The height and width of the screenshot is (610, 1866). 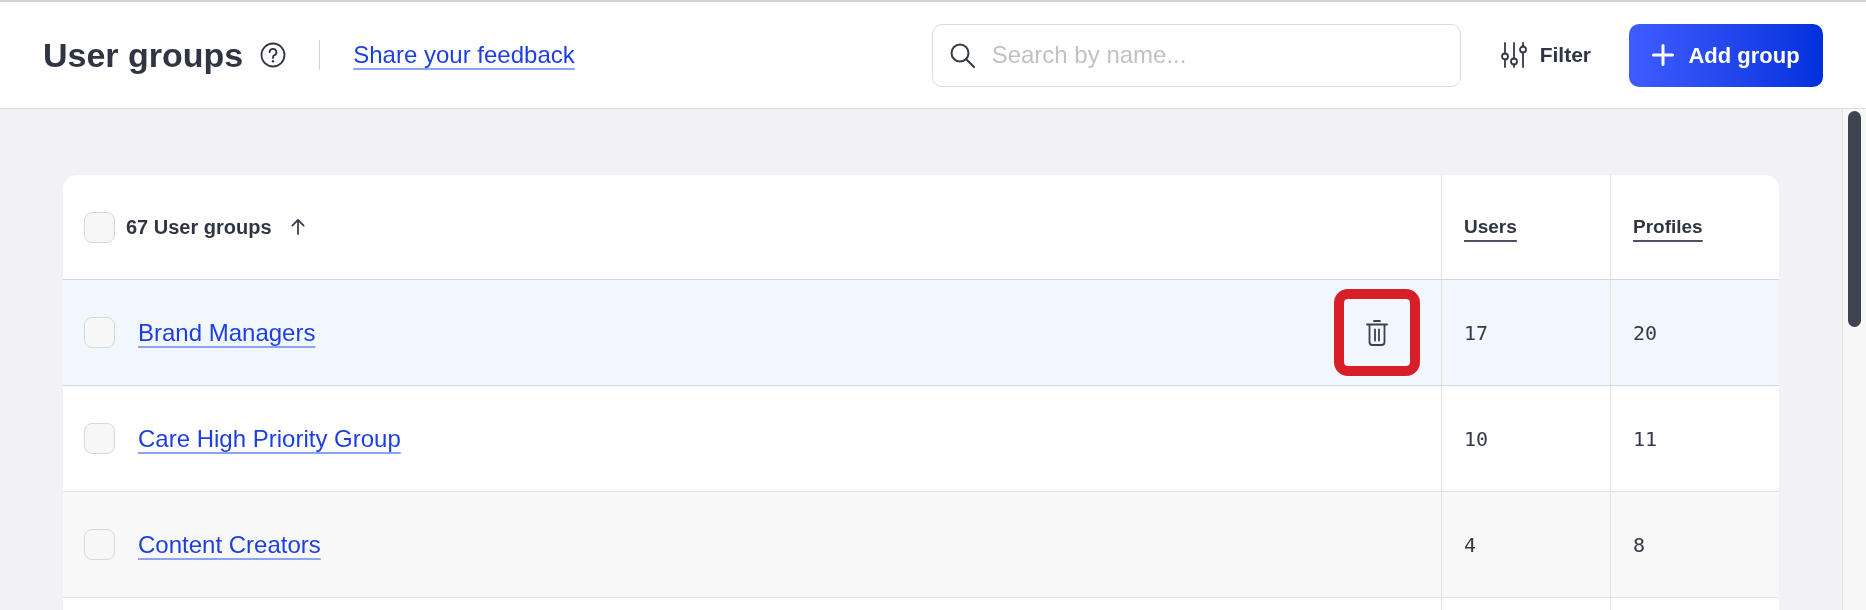 What do you see at coordinates (961, 54) in the screenshot?
I see `search-icon` at bounding box center [961, 54].